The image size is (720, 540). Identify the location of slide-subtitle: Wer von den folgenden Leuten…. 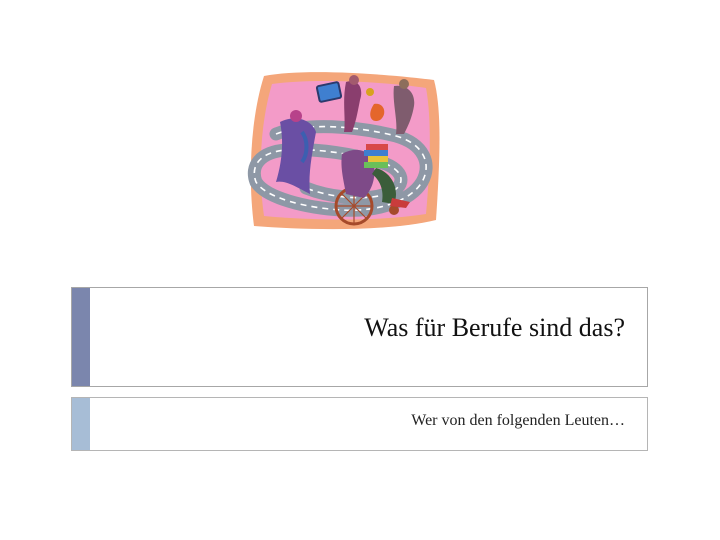
(518, 420).